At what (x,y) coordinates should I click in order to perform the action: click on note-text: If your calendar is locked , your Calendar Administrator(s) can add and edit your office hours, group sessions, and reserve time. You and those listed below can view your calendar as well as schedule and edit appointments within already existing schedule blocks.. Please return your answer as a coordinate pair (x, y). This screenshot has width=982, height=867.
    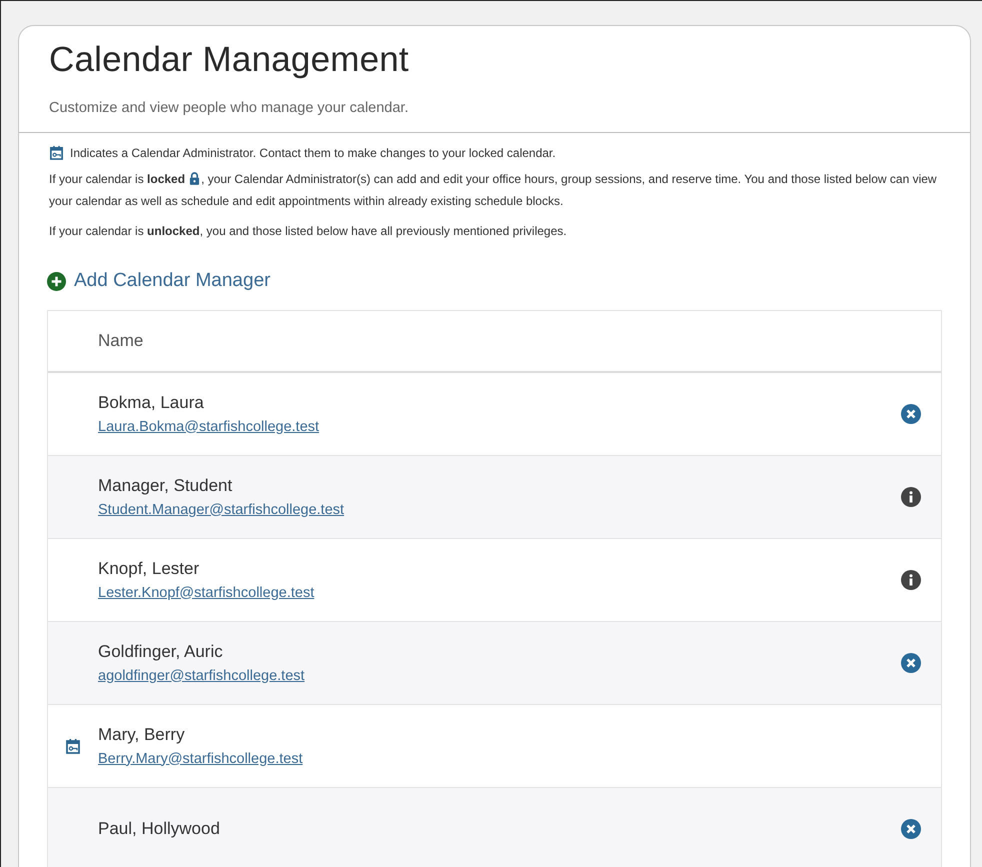
    Looking at the image, I should click on (493, 190).